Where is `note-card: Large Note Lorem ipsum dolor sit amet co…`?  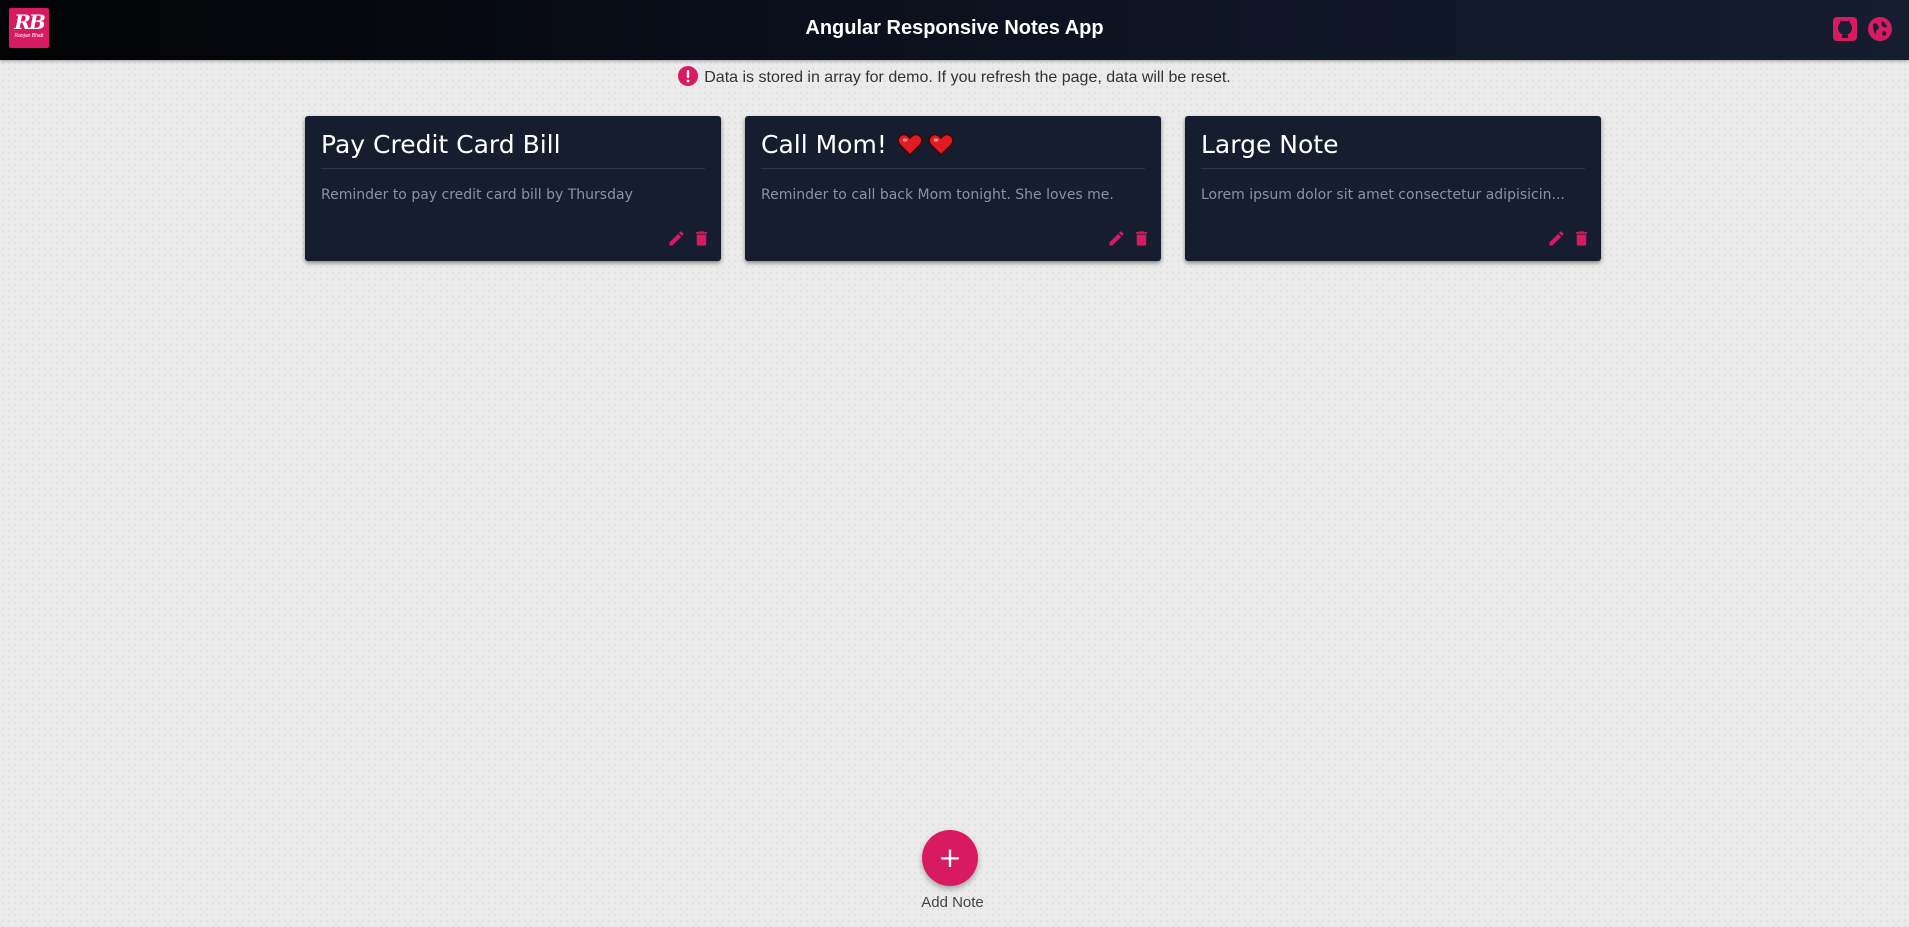 note-card: Large Note Lorem ipsum dolor sit amet co… is located at coordinates (1393, 188).